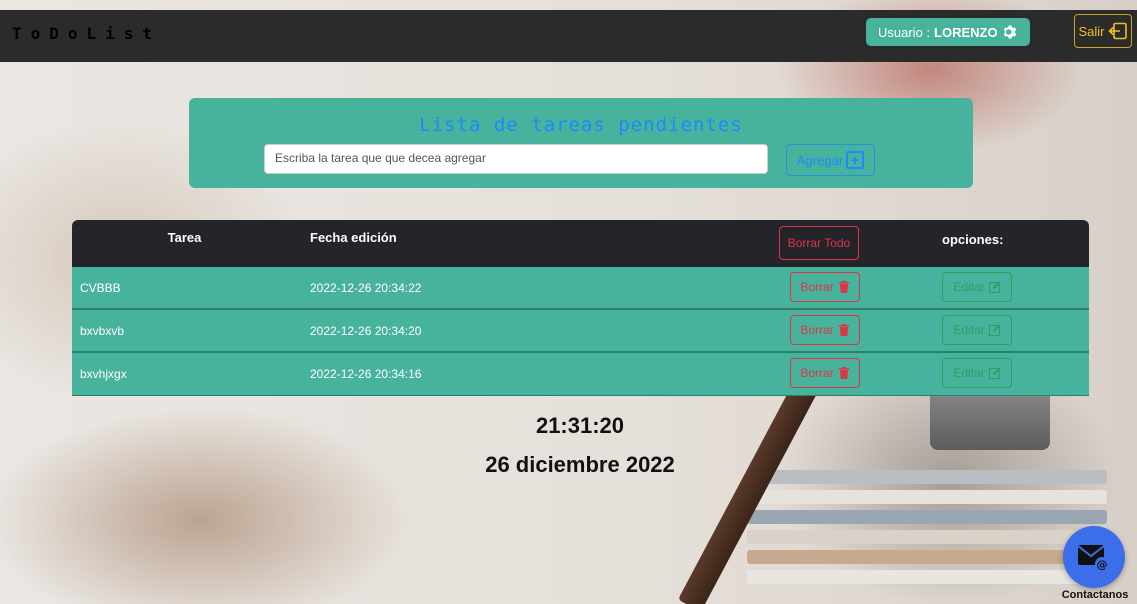 This screenshot has height=604, width=1137. Describe the element at coordinates (580, 425) in the screenshot. I see `clock-time: 21:31:20` at that location.